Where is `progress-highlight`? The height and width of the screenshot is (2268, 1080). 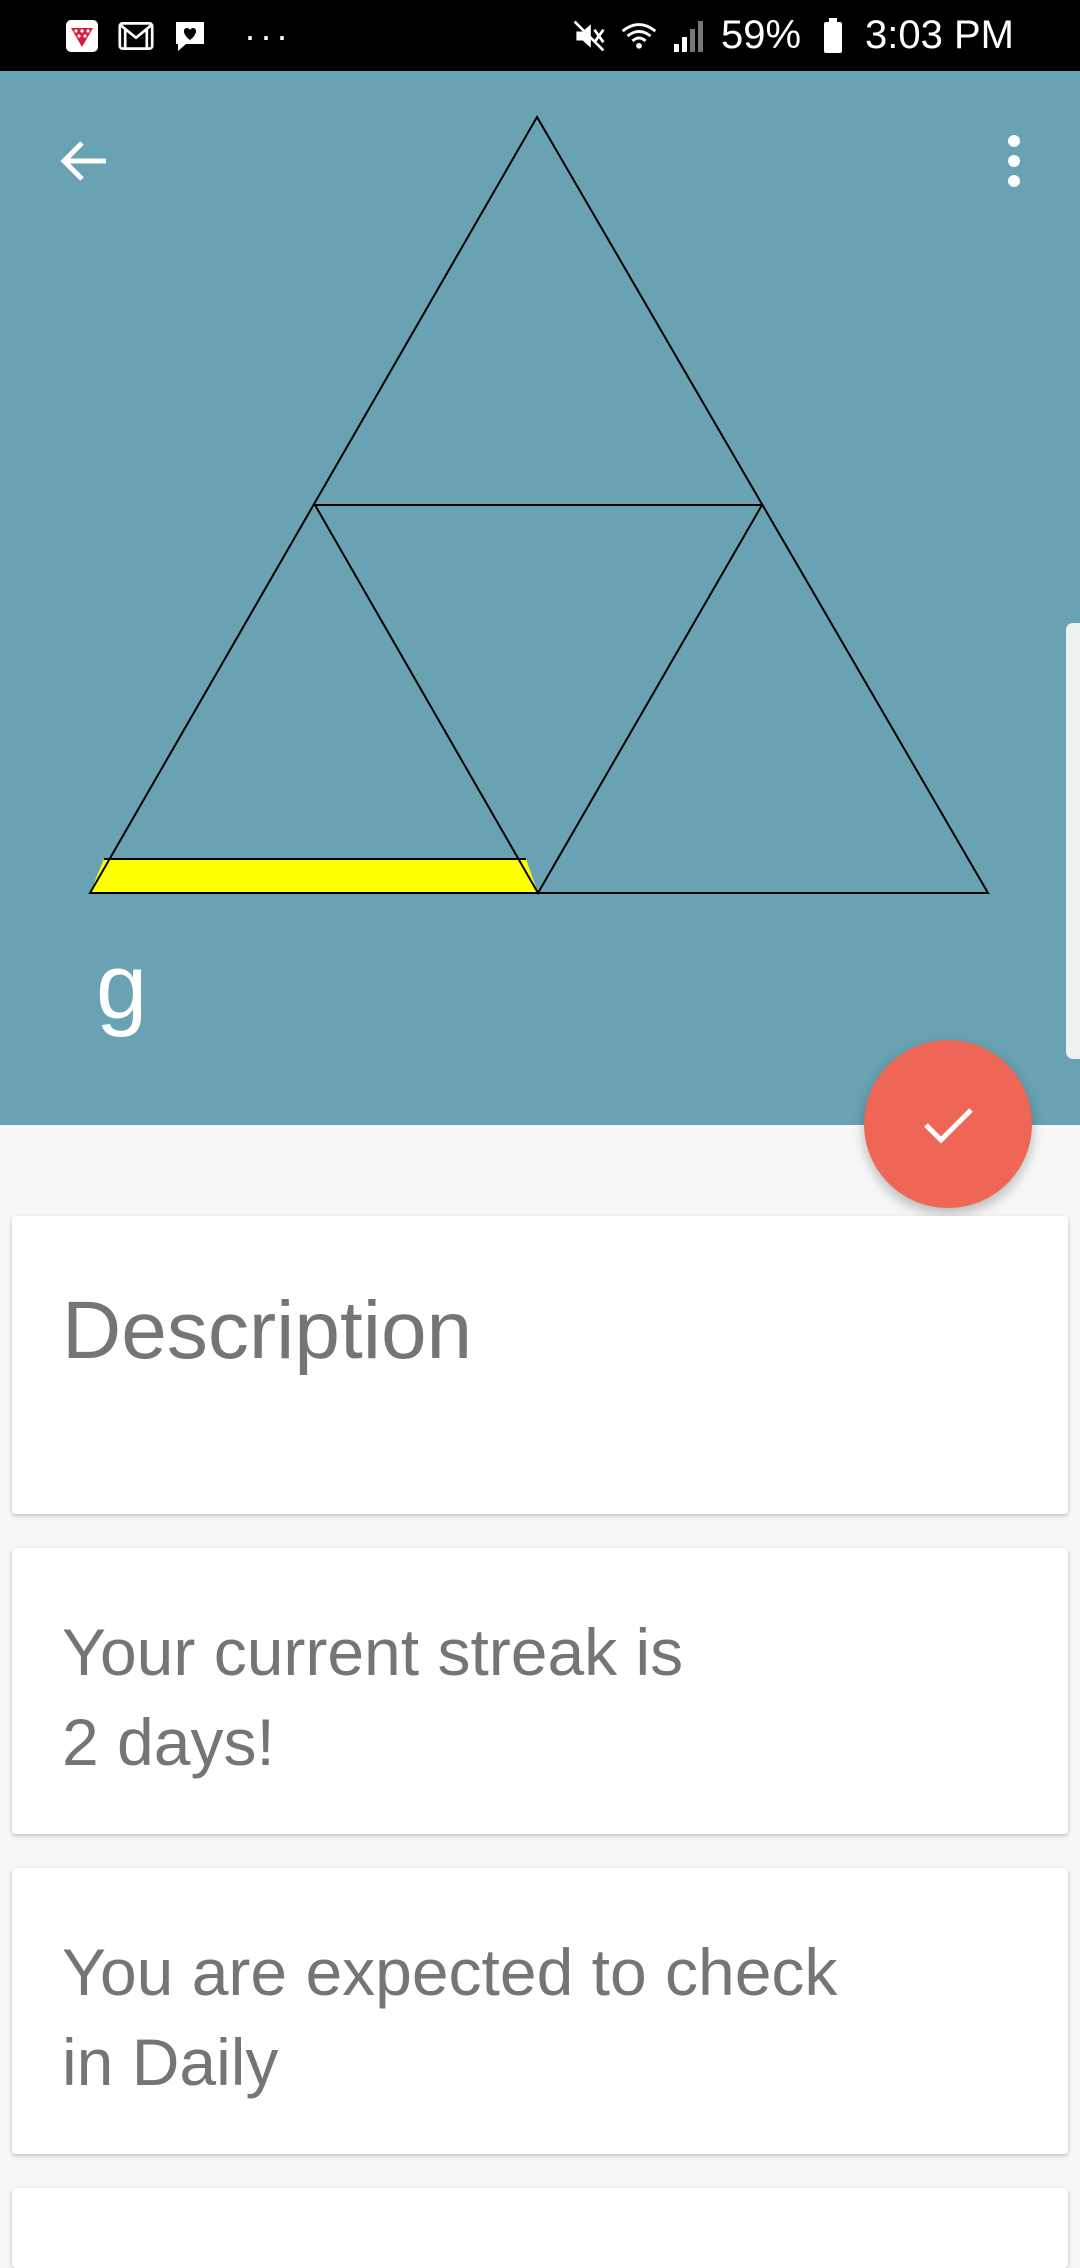 progress-highlight is located at coordinates (314, 876).